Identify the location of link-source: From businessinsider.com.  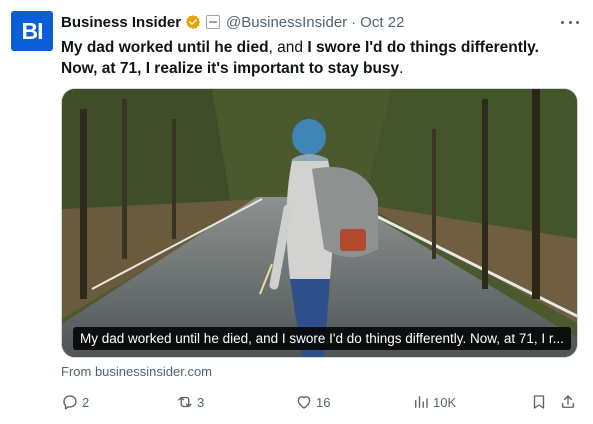
(136, 371).